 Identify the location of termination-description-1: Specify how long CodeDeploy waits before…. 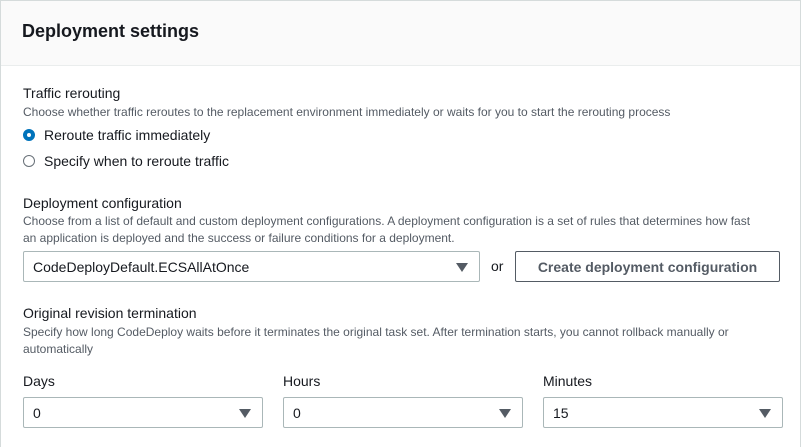
(376, 332).